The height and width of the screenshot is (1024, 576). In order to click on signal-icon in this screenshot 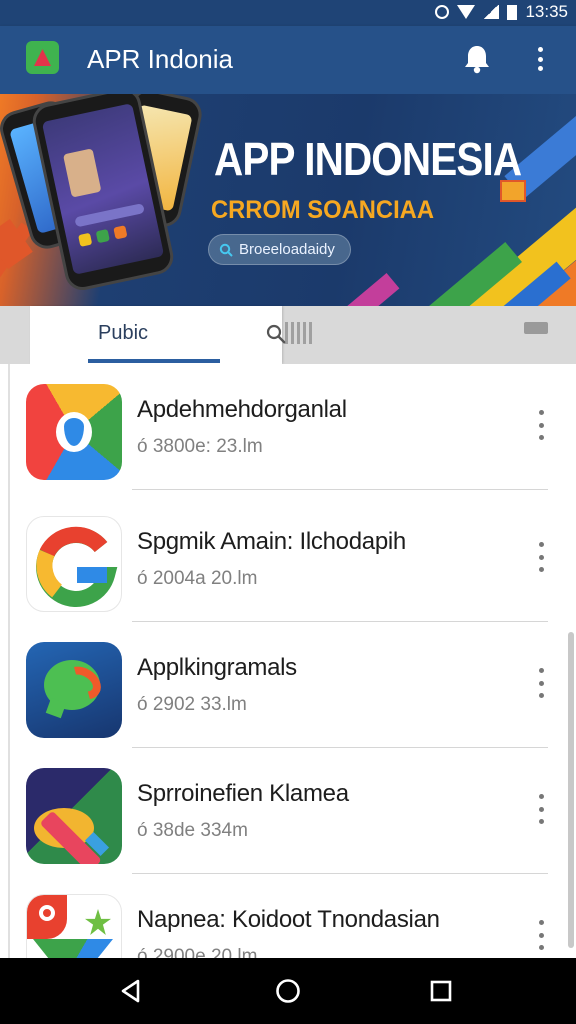, I will do `click(491, 12)`.